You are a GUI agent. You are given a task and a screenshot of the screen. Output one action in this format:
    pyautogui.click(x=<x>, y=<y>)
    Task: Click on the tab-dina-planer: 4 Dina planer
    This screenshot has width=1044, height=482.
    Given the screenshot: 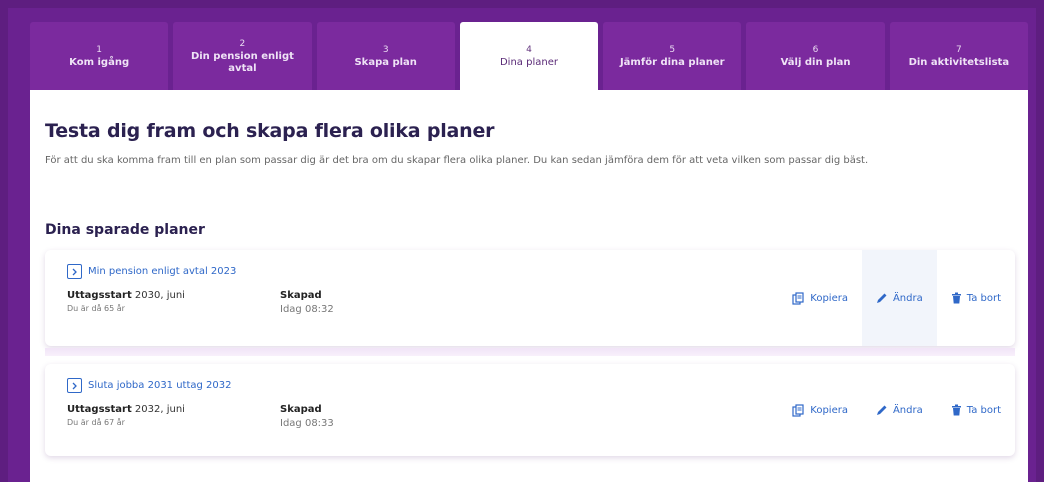 What is the action you would take?
    pyautogui.click(x=529, y=56)
    